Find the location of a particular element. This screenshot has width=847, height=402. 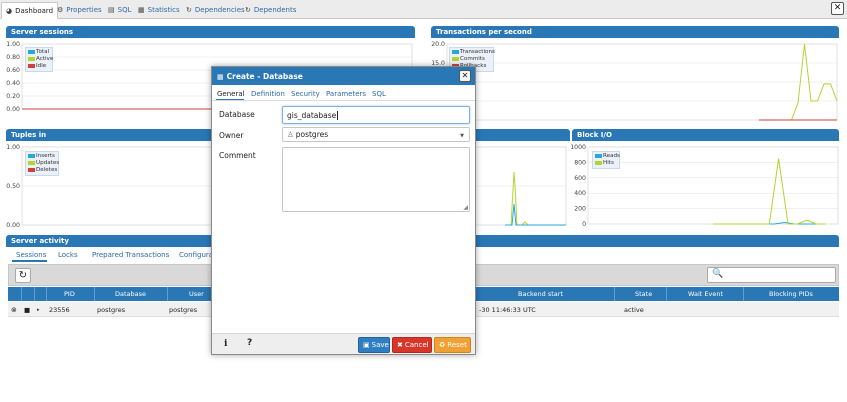

column-header-database: Database is located at coordinates (130, 294).